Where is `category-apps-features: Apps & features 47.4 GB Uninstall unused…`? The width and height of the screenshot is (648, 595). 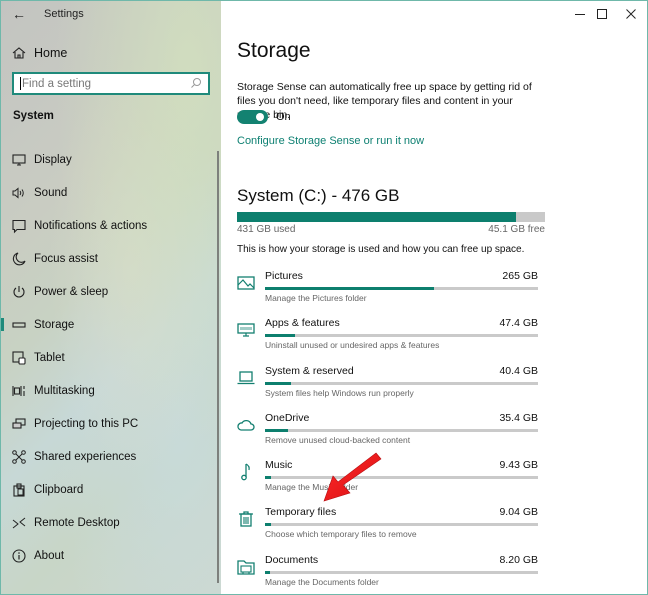 category-apps-features: Apps & features 47.4 GB Uninstall unused… is located at coordinates (434, 333).